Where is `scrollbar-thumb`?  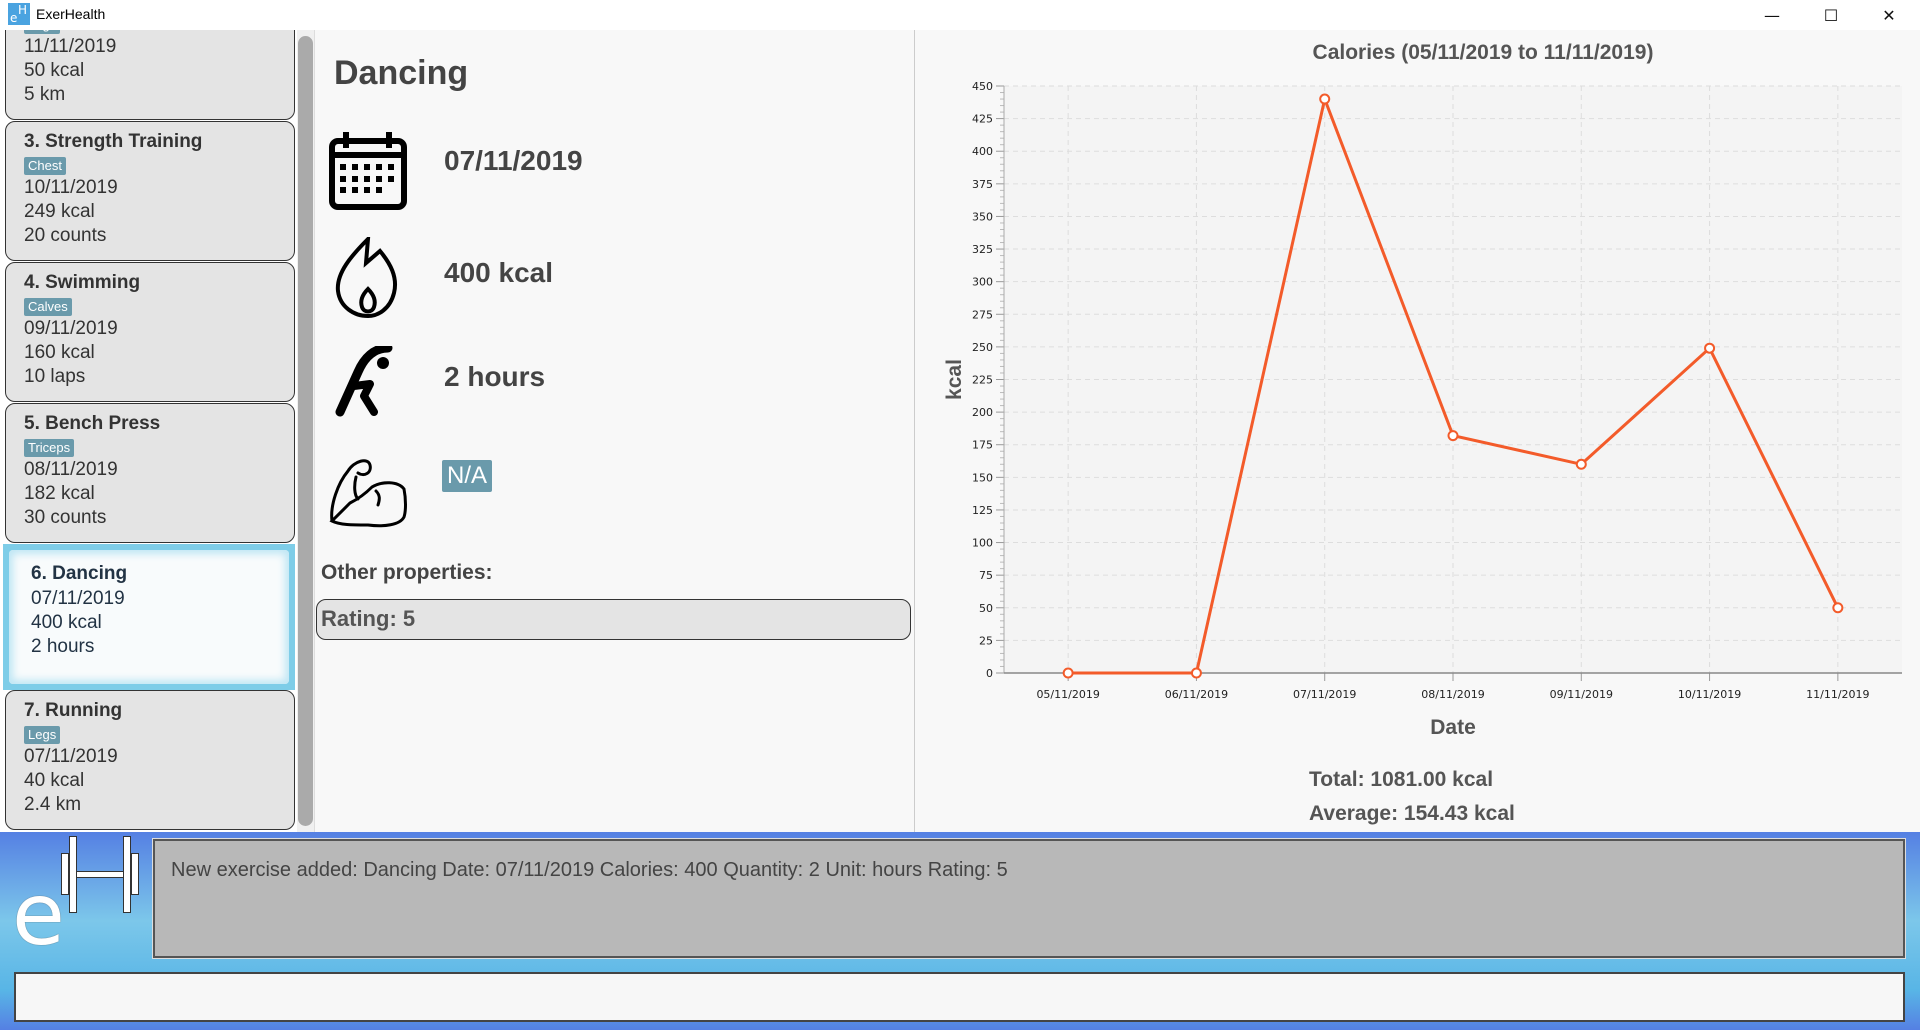 scrollbar-thumb is located at coordinates (305, 431).